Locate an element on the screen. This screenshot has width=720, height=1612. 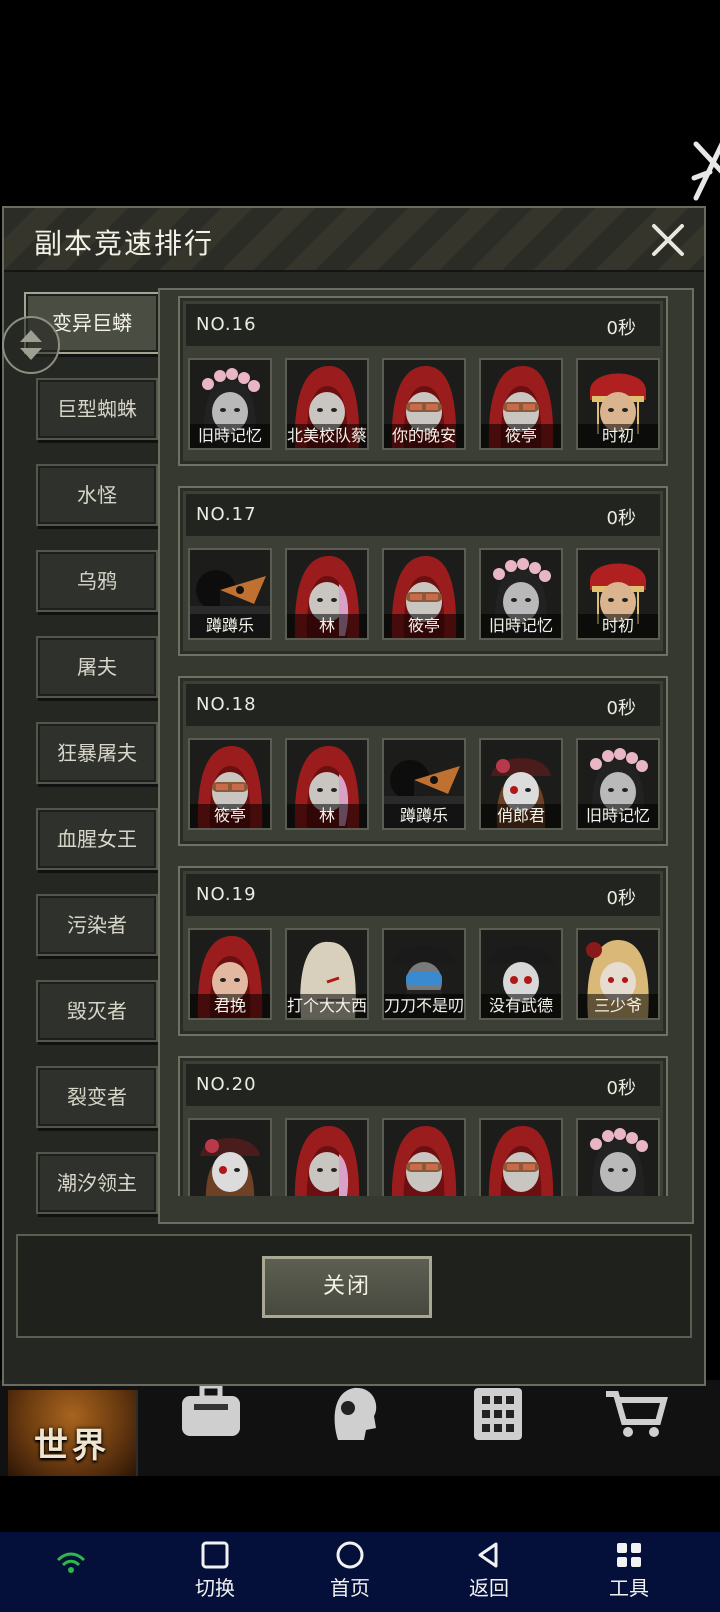
player-name: 打个大大西 is located at coordinates (327, 1006).